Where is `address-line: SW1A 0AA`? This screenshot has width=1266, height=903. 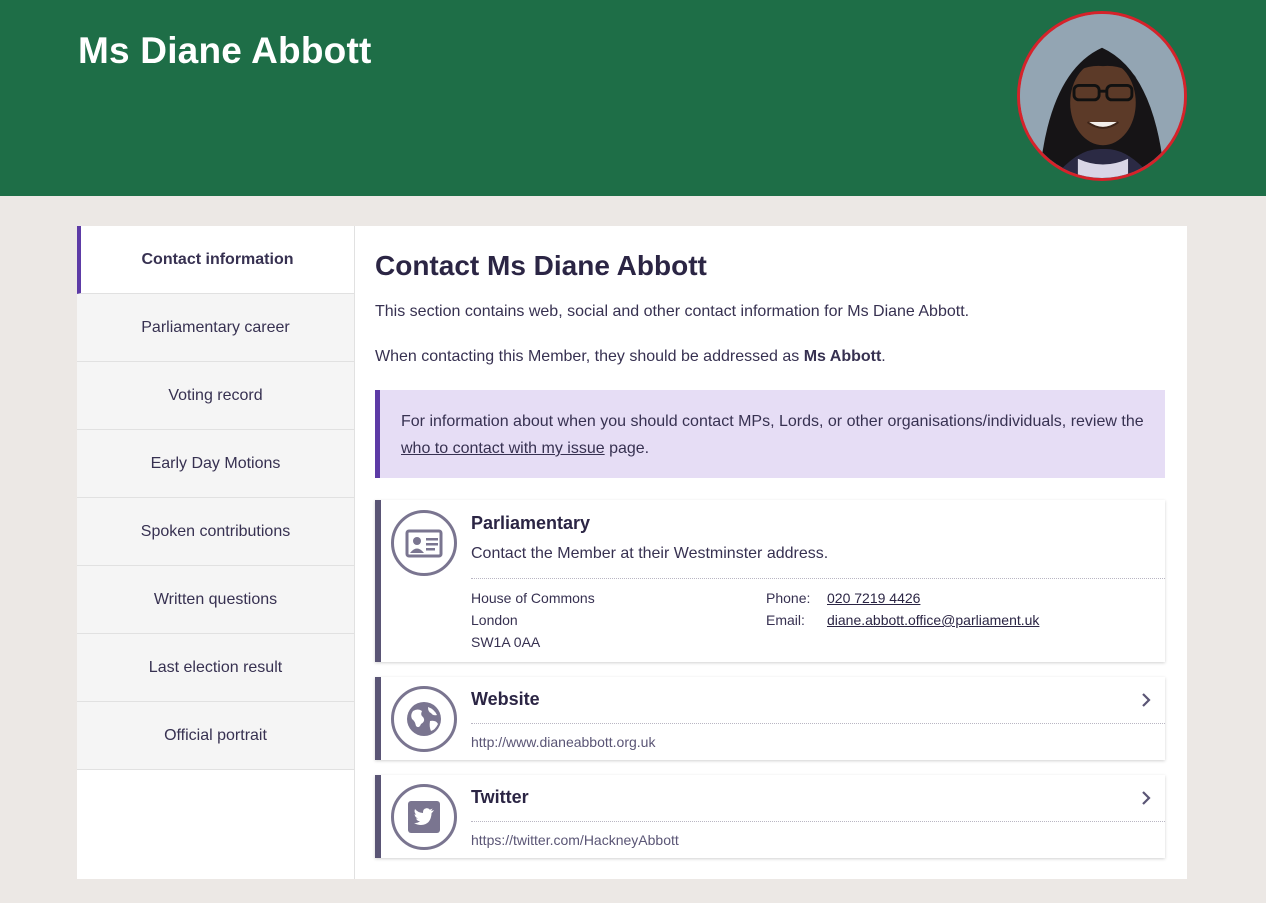
address-line: SW1A 0AA is located at coordinates (506, 642).